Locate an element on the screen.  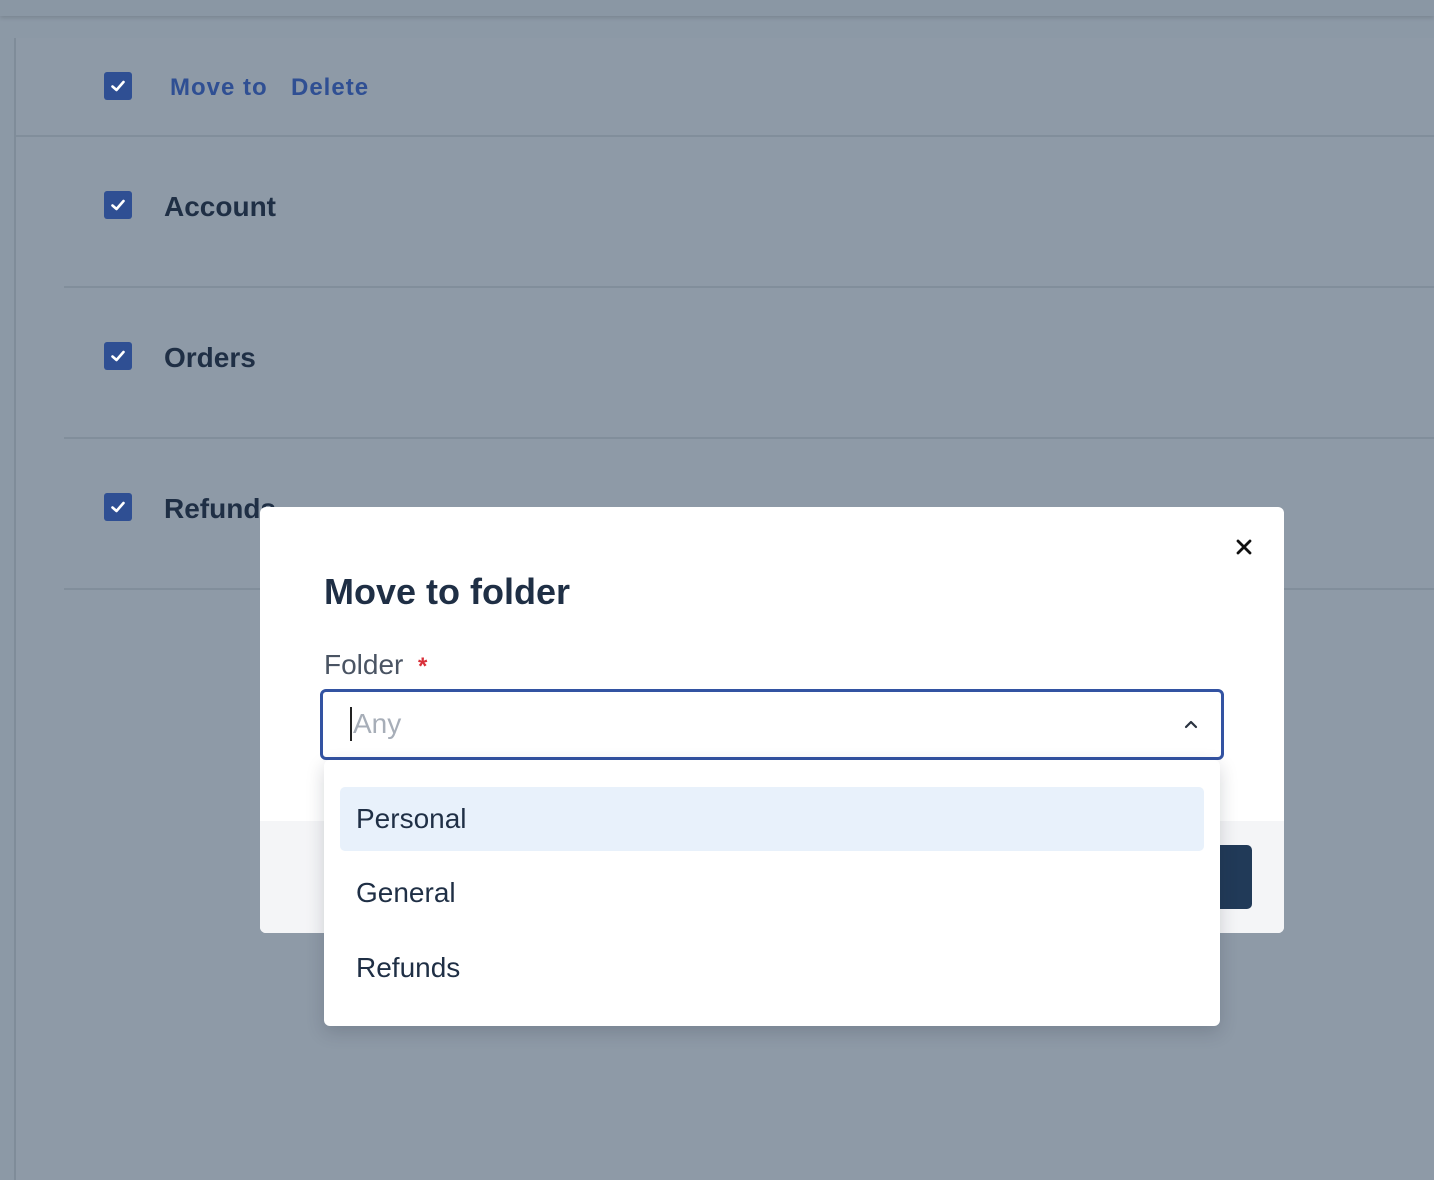
chevron-up-icon is located at coordinates (1191, 724).